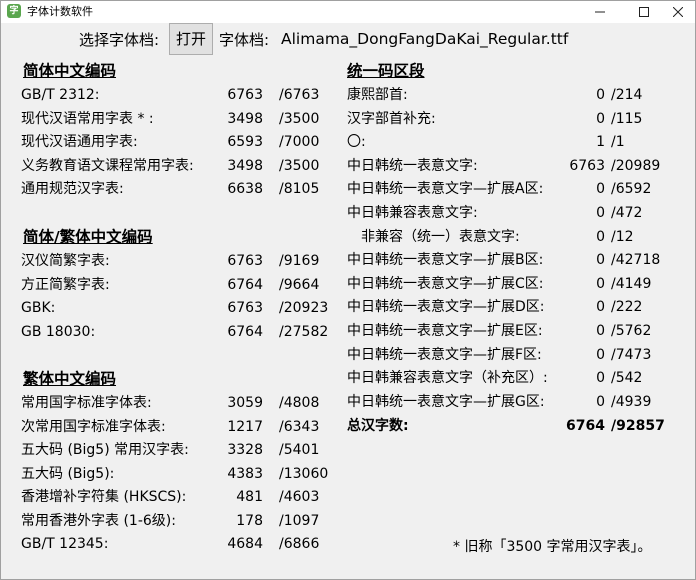 Image resolution: width=696 pixels, height=580 pixels. What do you see at coordinates (299, 95) in the screenshot?
I see `row-total: /6763` at bounding box center [299, 95].